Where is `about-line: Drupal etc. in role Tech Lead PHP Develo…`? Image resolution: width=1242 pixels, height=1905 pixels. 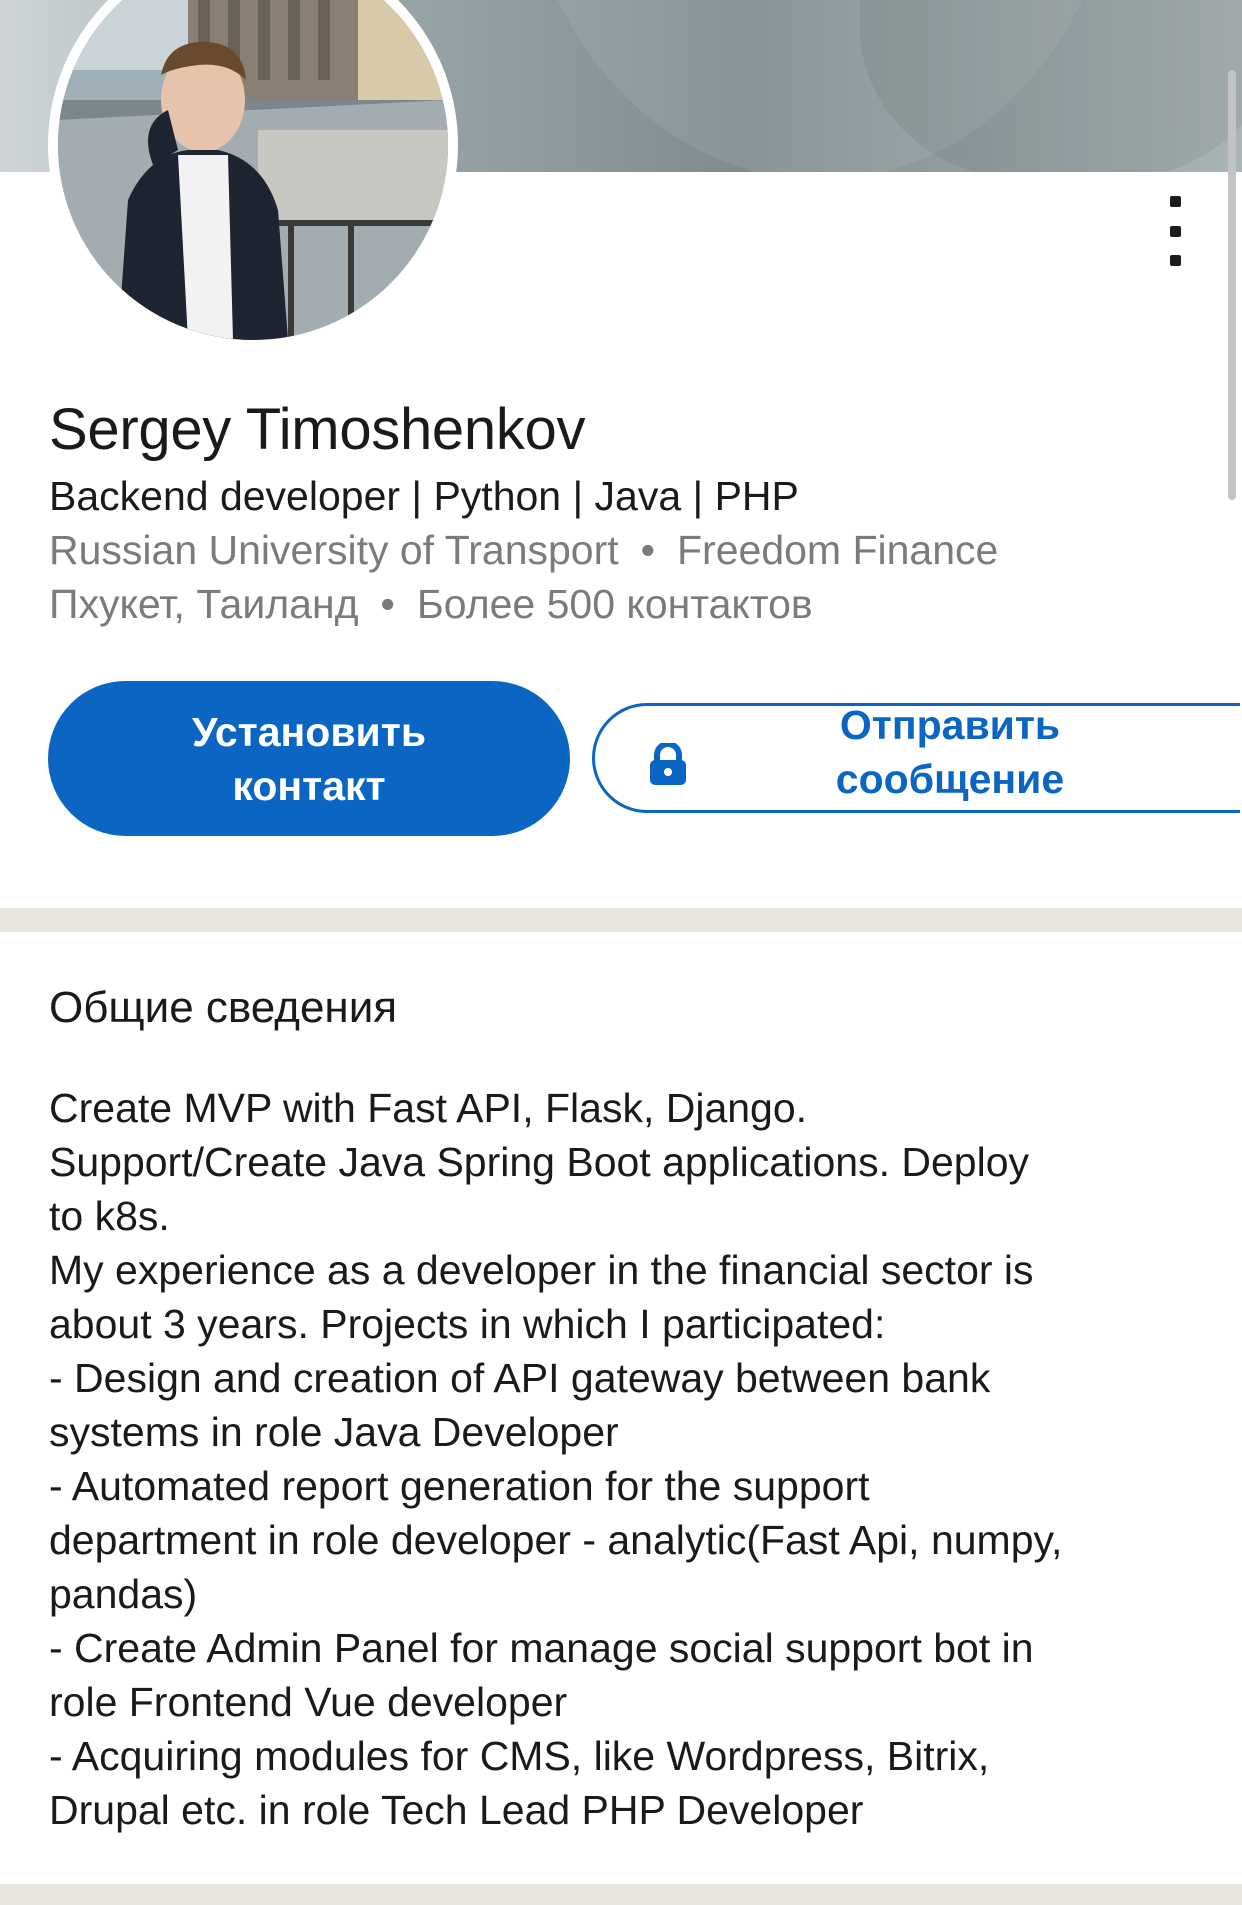
about-line: Drupal etc. in role Tech Lead PHP Develo… is located at coordinates (456, 1810).